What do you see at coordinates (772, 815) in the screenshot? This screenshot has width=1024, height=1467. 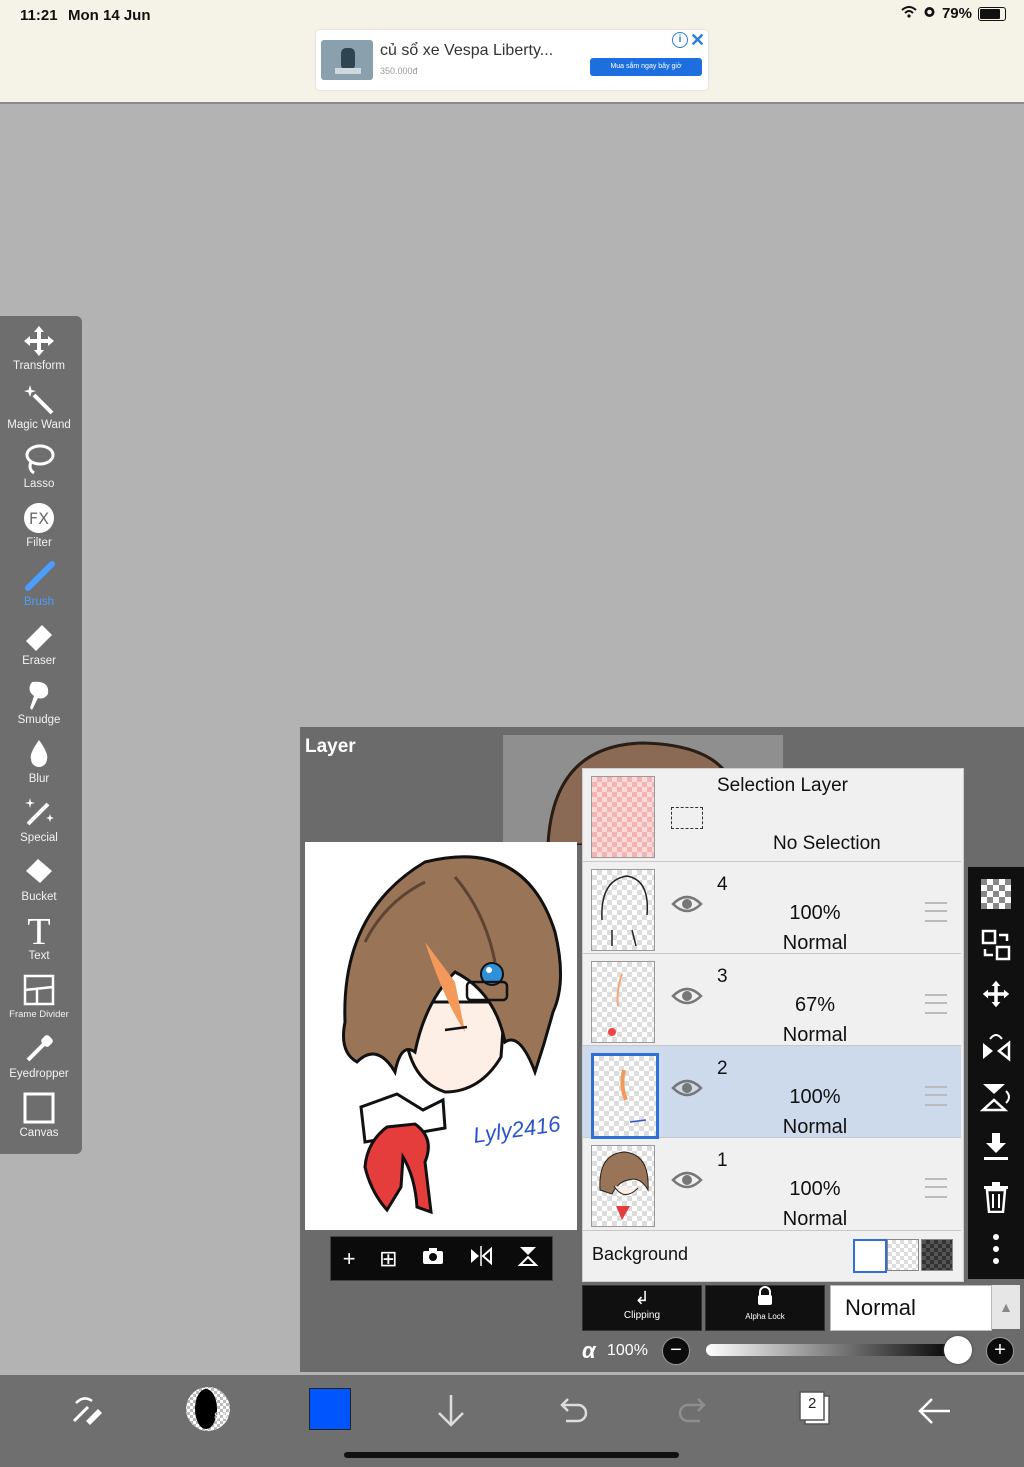 I see `selection-layer-row: Selection Layer No Selection` at bounding box center [772, 815].